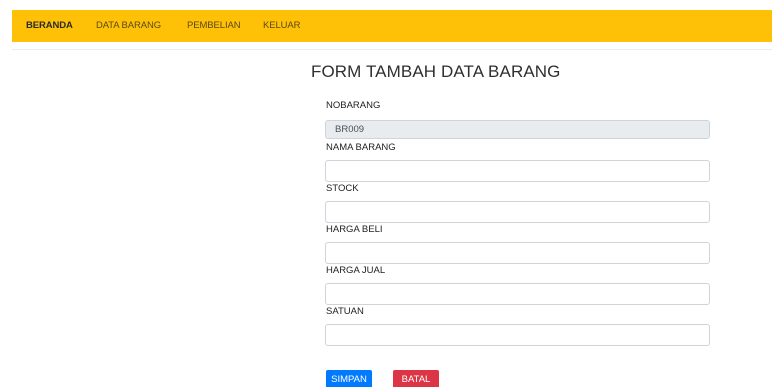 The width and height of the screenshot is (772, 387). Describe the element at coordinates (517, 335) in the screenshot. I see `satuan-field` at that location.